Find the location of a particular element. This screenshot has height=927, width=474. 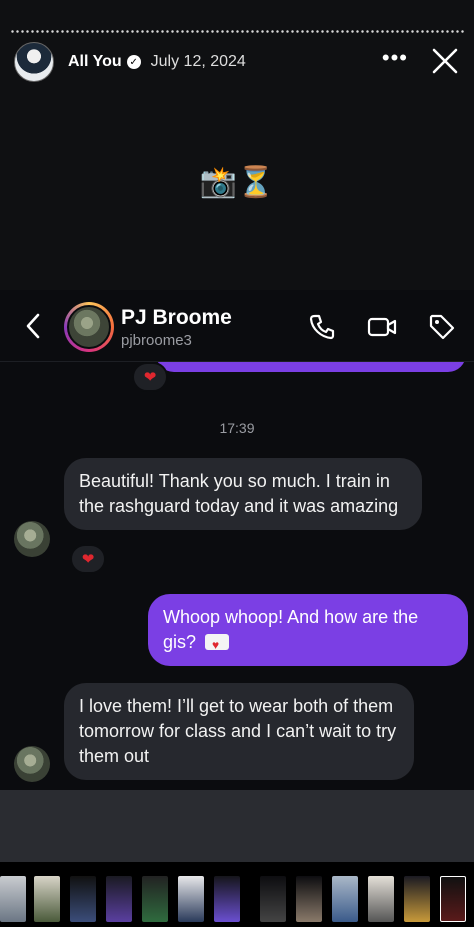

story-header: All You ✓ July 12, 2024 ••• is located at coordinates (237, 62).